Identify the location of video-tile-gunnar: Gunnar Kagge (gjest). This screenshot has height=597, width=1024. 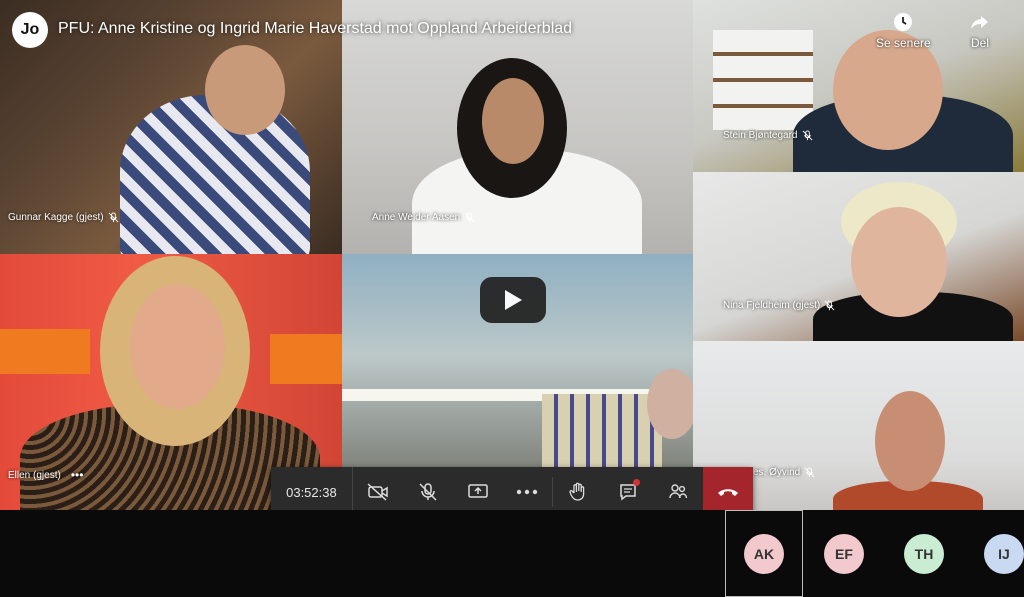
(171, 127).